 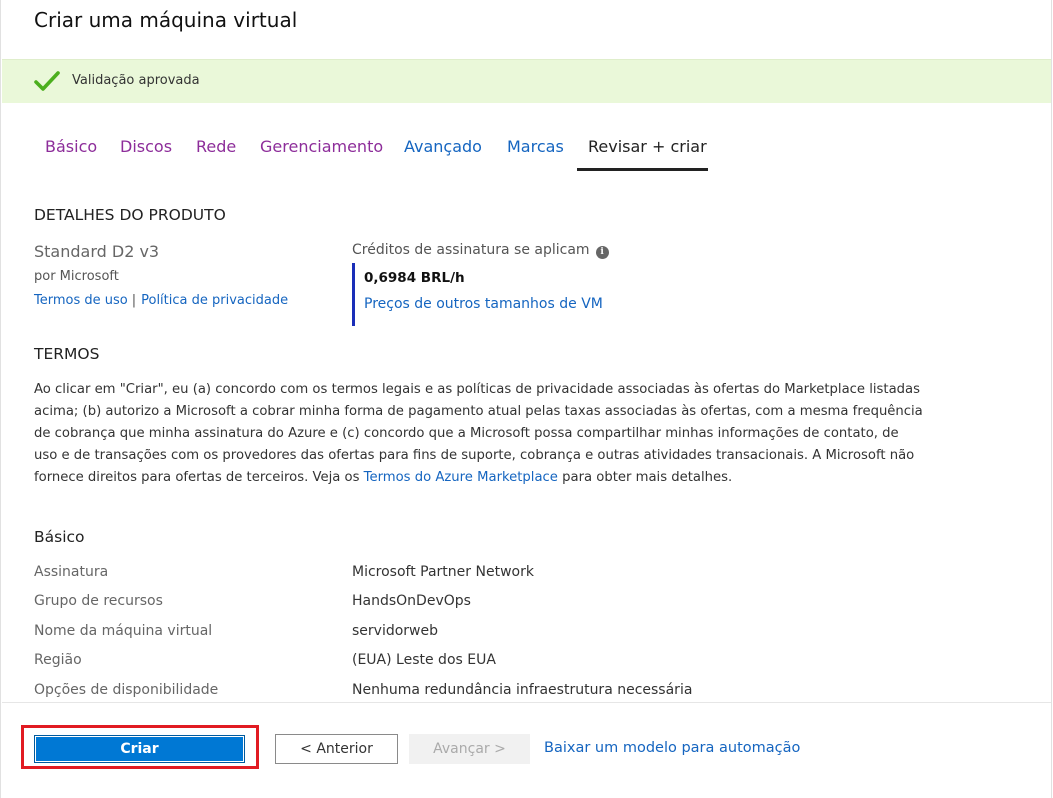 What do you see at coordinates (645, 478) in the screenshot?
I see `terms-body-end: para obter mais detalhes.` at bounding box center [645, 478].